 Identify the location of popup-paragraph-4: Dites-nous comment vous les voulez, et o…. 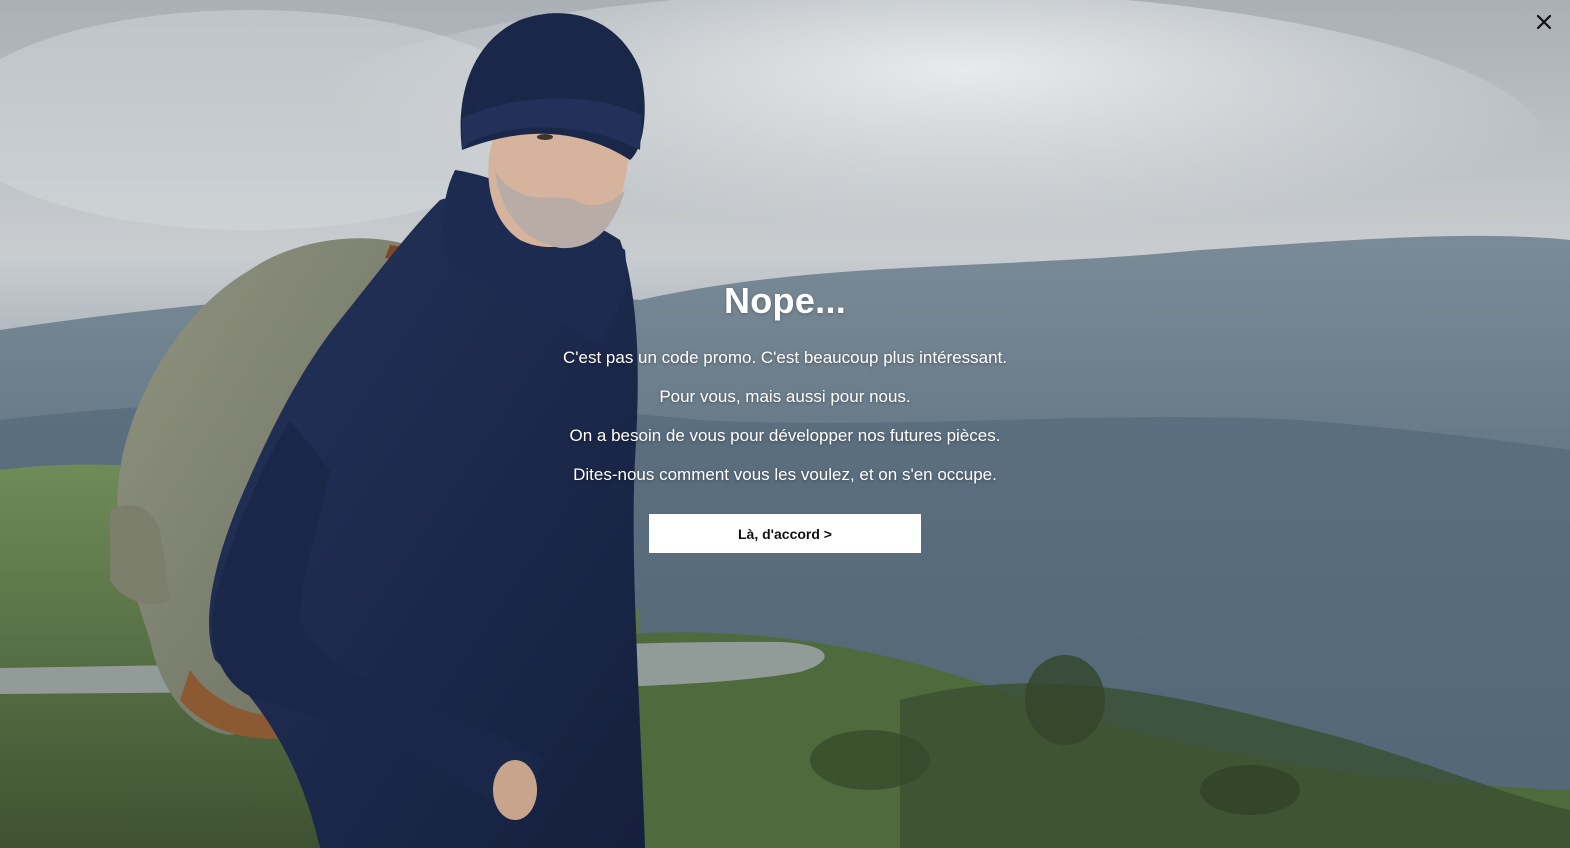
(785, 474).